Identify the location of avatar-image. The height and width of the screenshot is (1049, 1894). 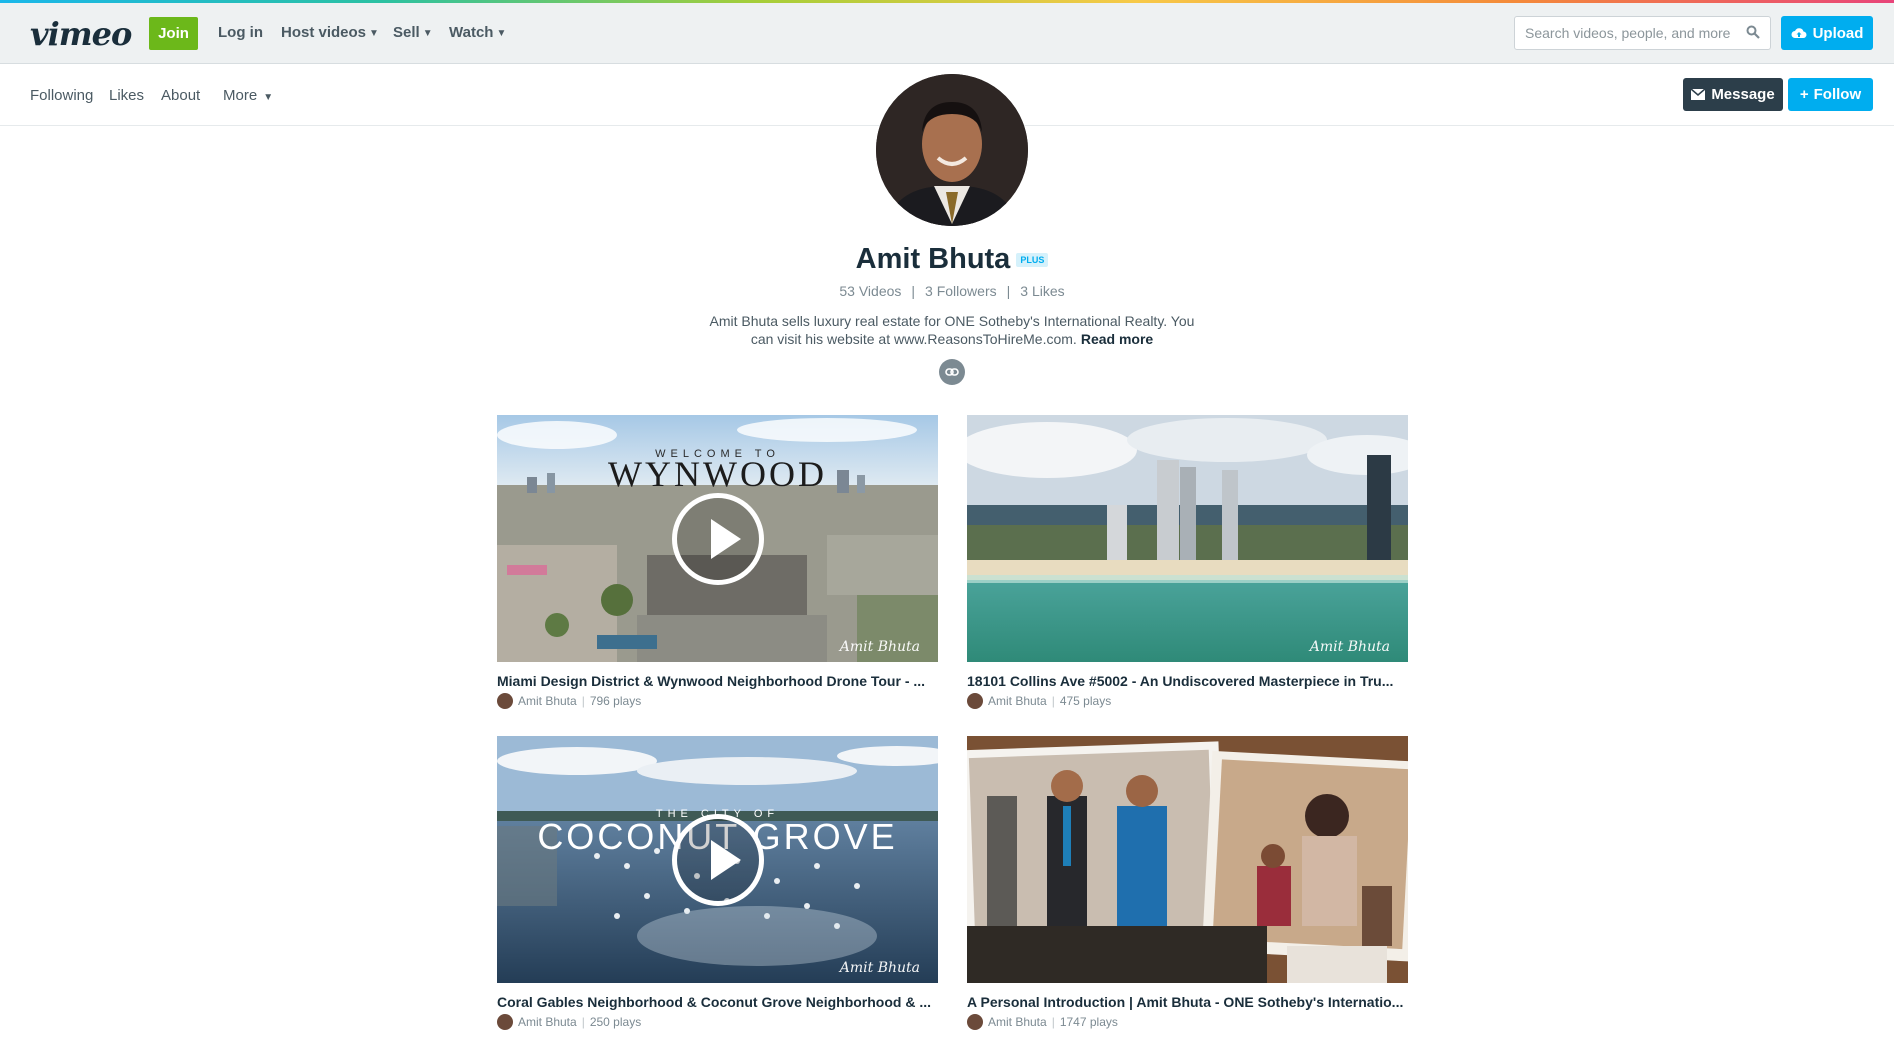
(952, 150).